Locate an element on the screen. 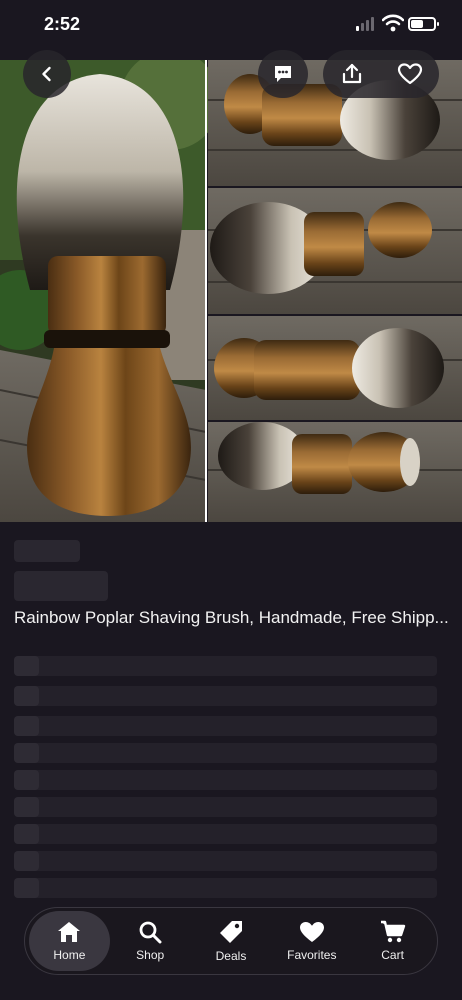 The height and width of the screenshot is (1000, 462). tab-cart-label: Cart is located at coordinates (392, 955).